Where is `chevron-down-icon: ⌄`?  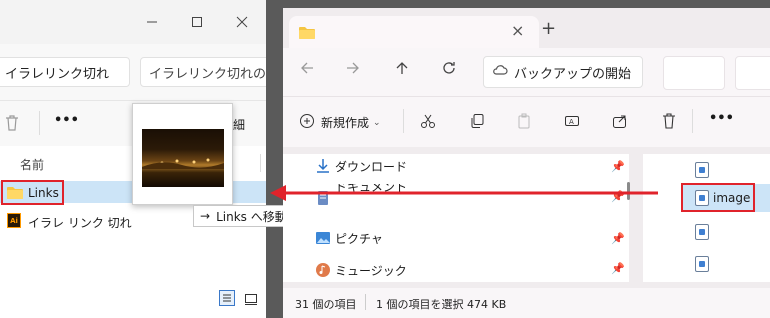
chevron-down-icon: ⌄ is located at coordinates (377, 122).